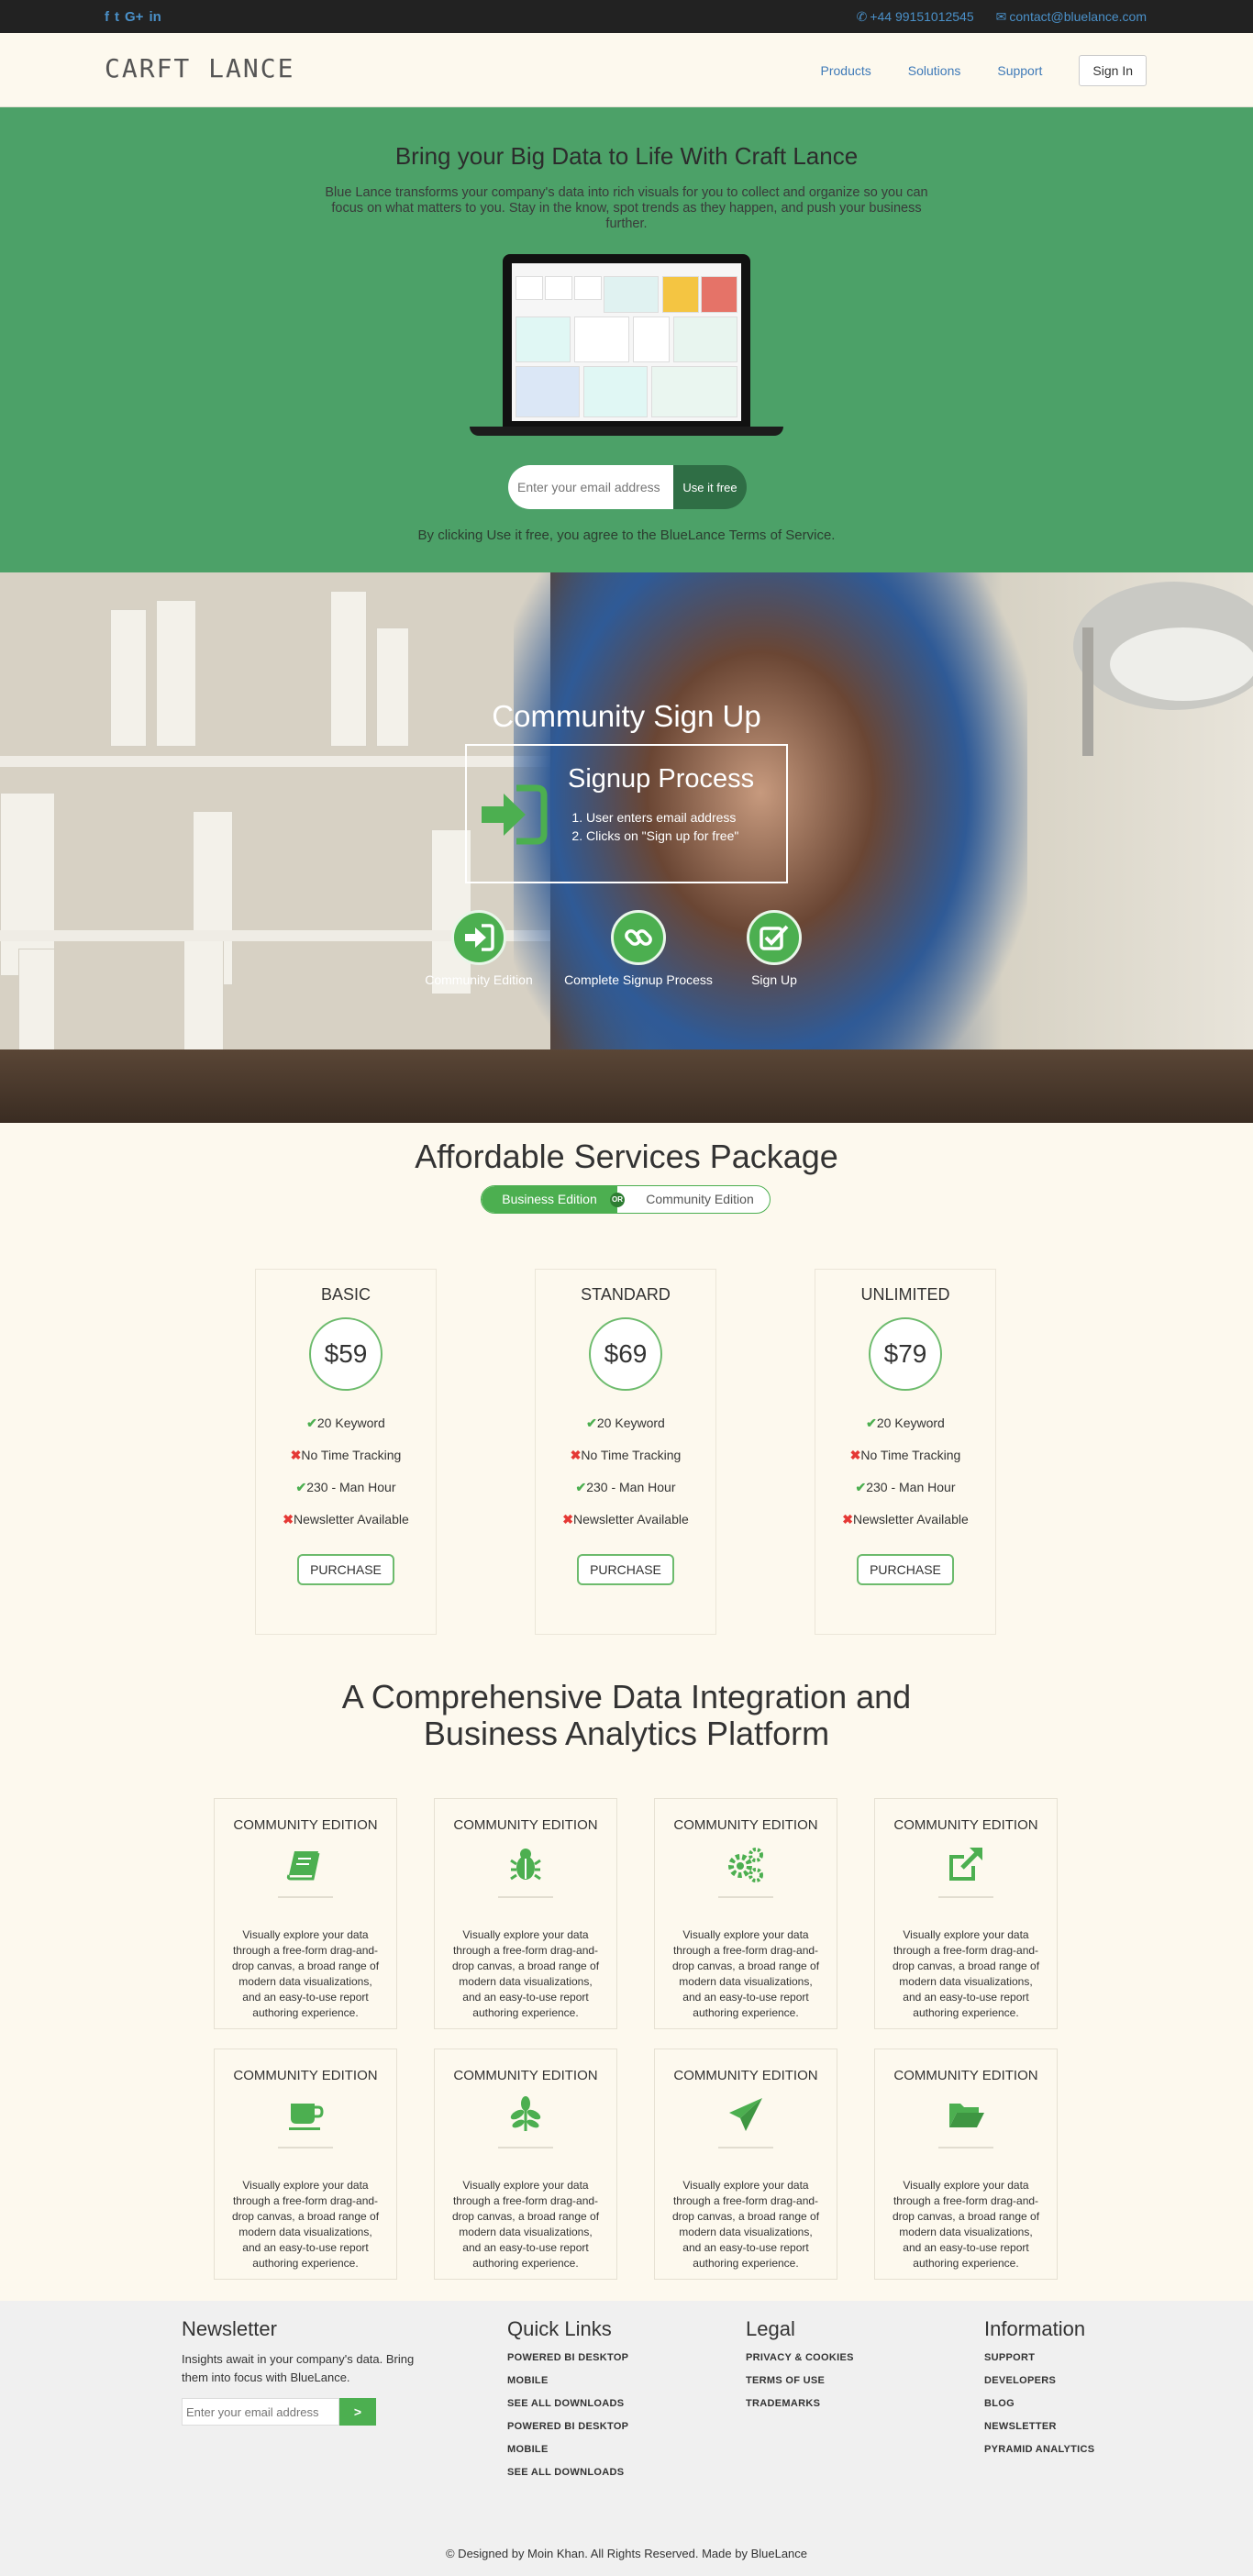  Describe the element at coordinates (626, 716) in the screenshot. I see `community-title: Community Sign Up` at that location.